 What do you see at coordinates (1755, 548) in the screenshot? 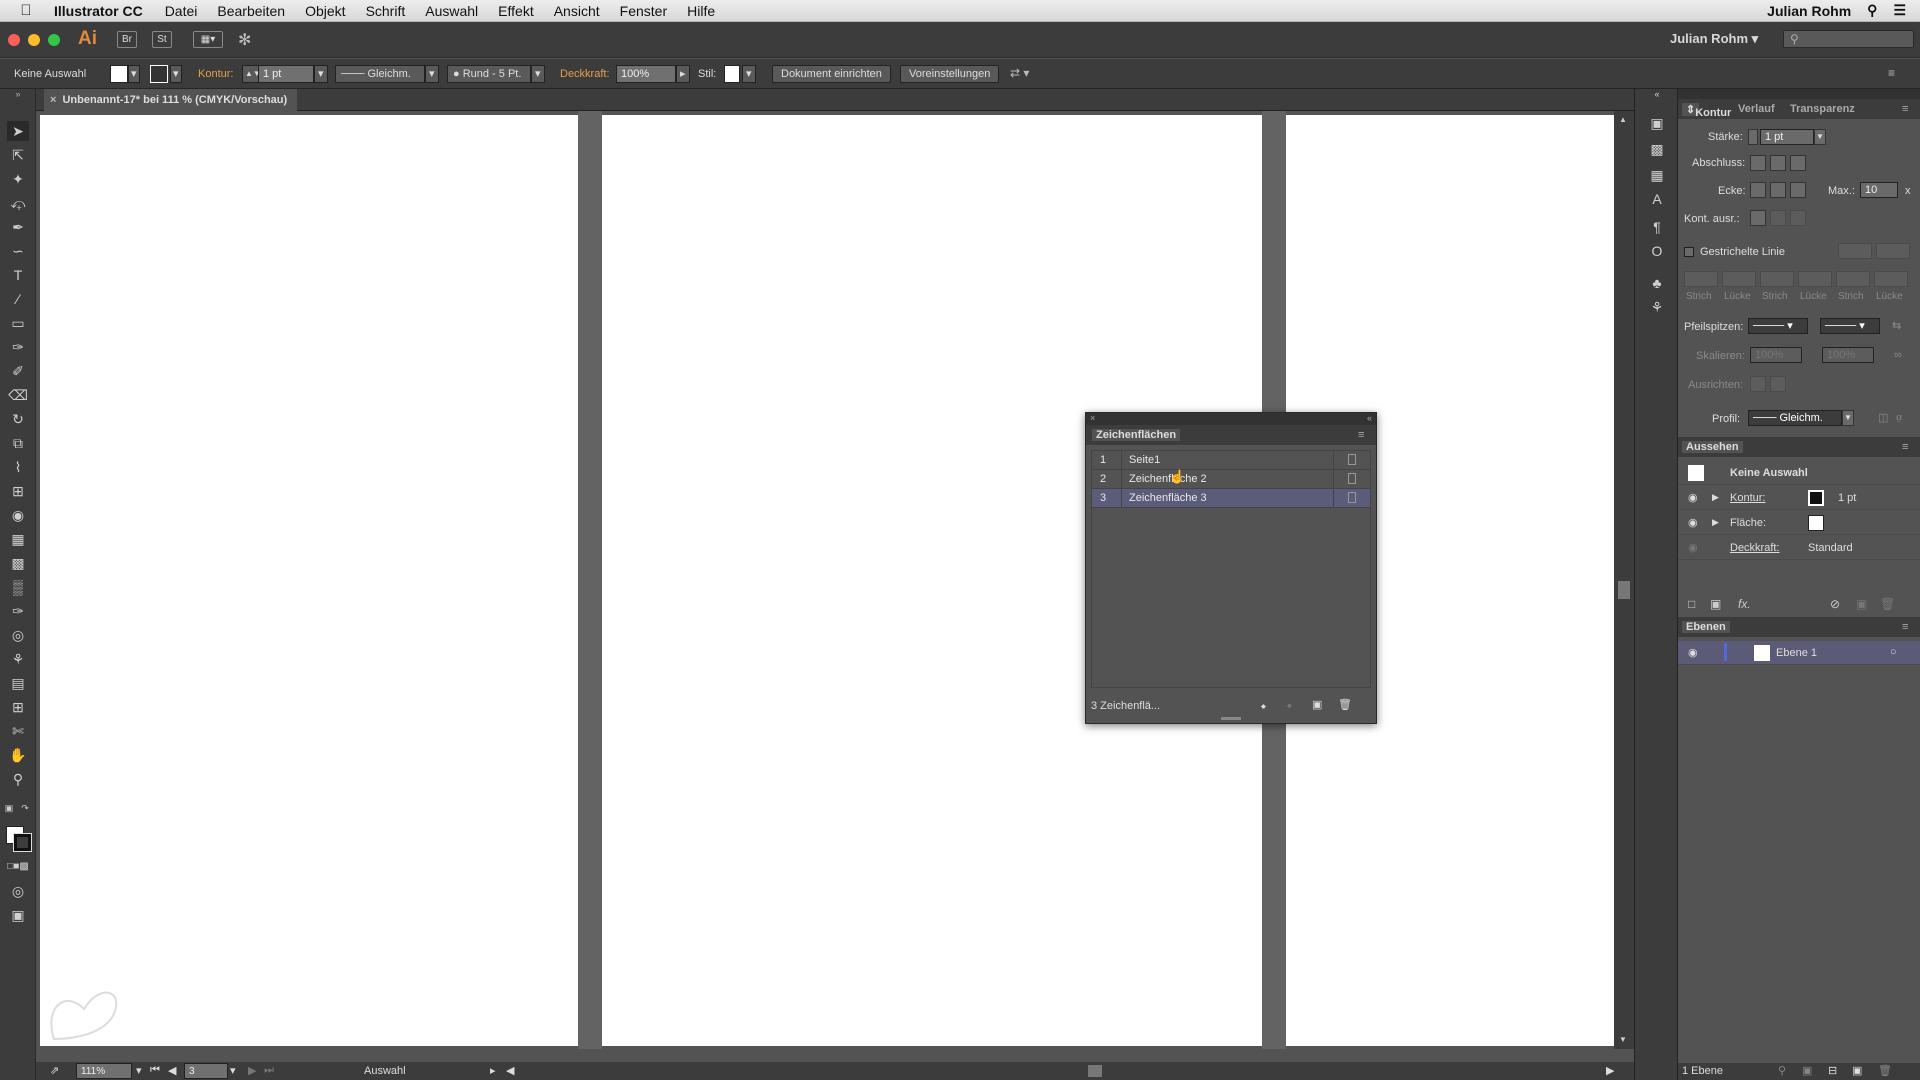
I see `appearance-deckkraft-label: Deckkraft:` at bounding box center [1755, 548].